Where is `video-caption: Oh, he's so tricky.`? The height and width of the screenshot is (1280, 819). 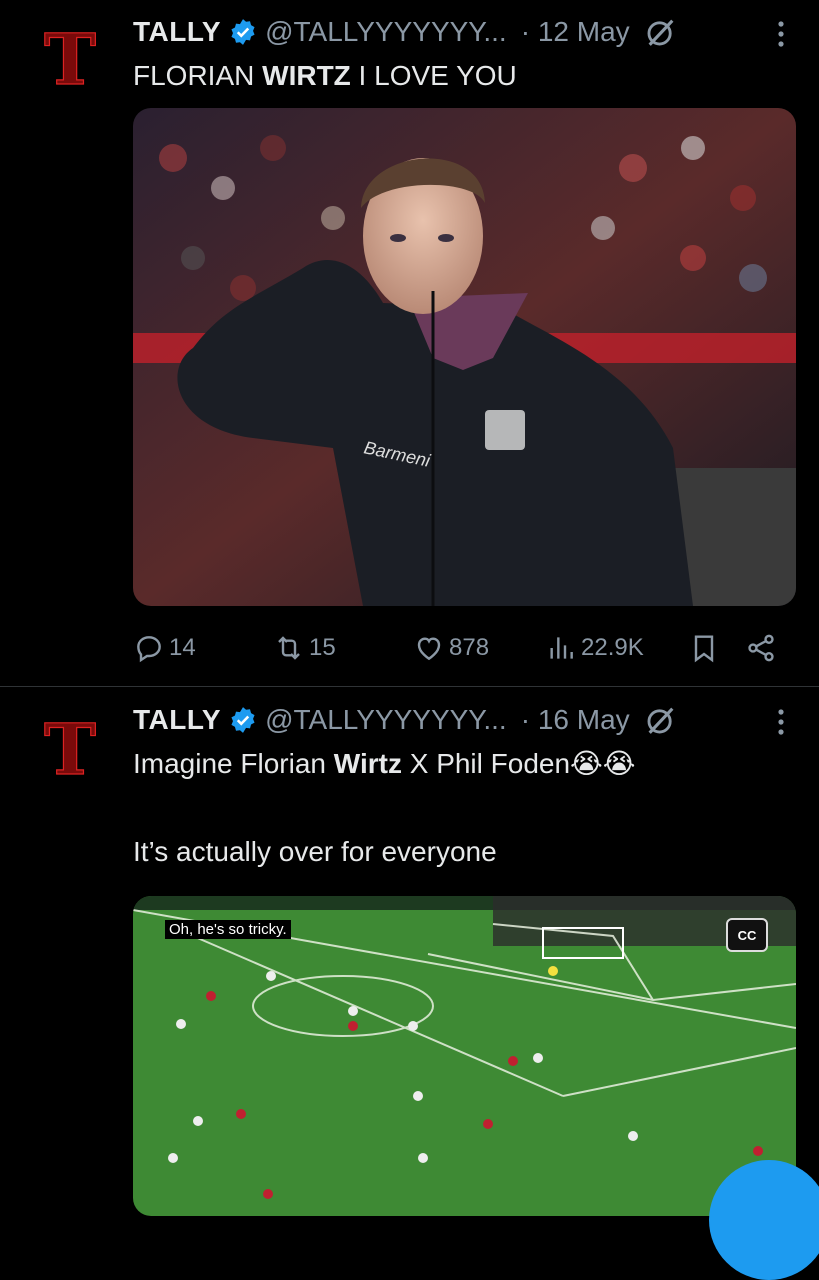 video-caption: Oh, he's so tricky. is located at coordinates (228, 929).